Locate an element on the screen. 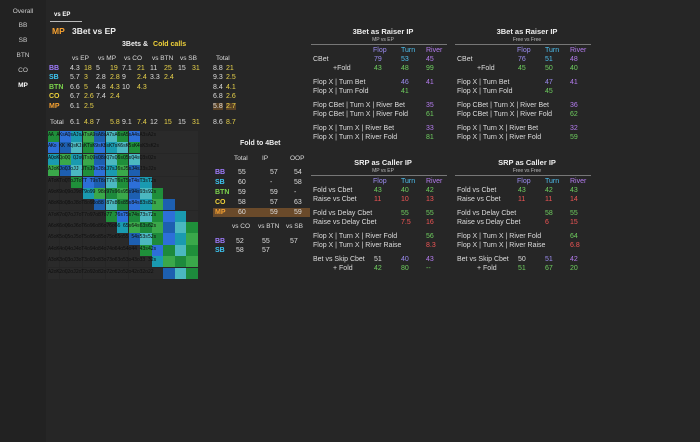  raiser_ff-line-label: +Fold is located at coordinates (486, 68).